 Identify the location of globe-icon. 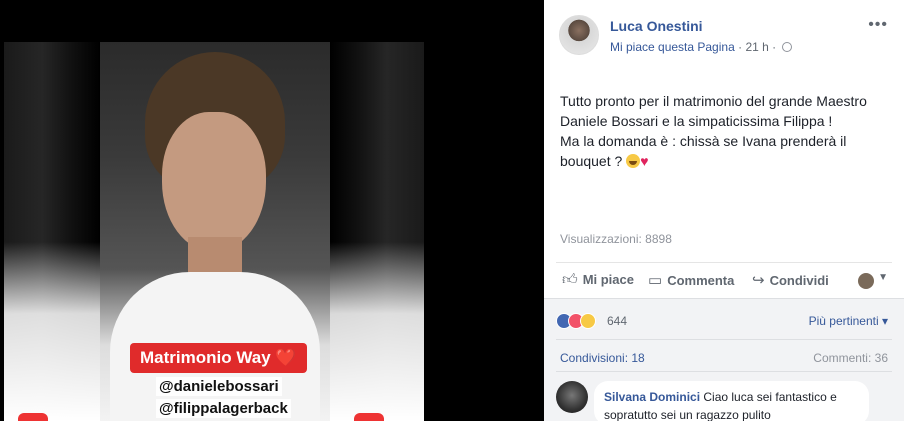
(787, 47).